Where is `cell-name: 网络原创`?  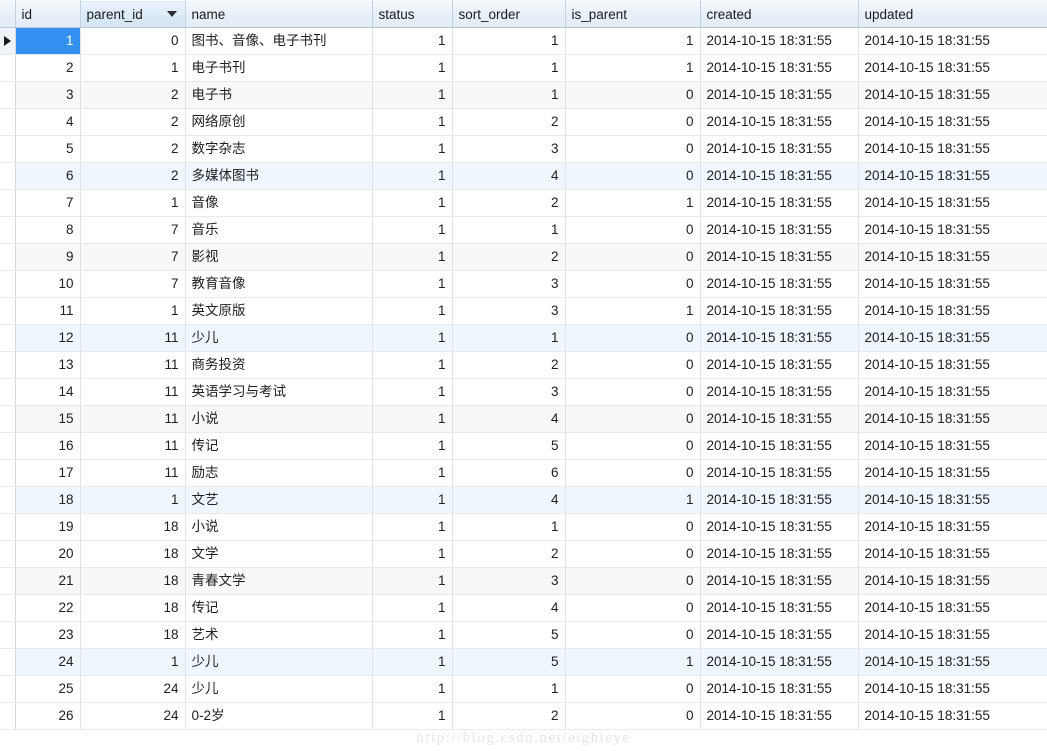 cell-name: 网络原创 is located at coordinates (279, 122).